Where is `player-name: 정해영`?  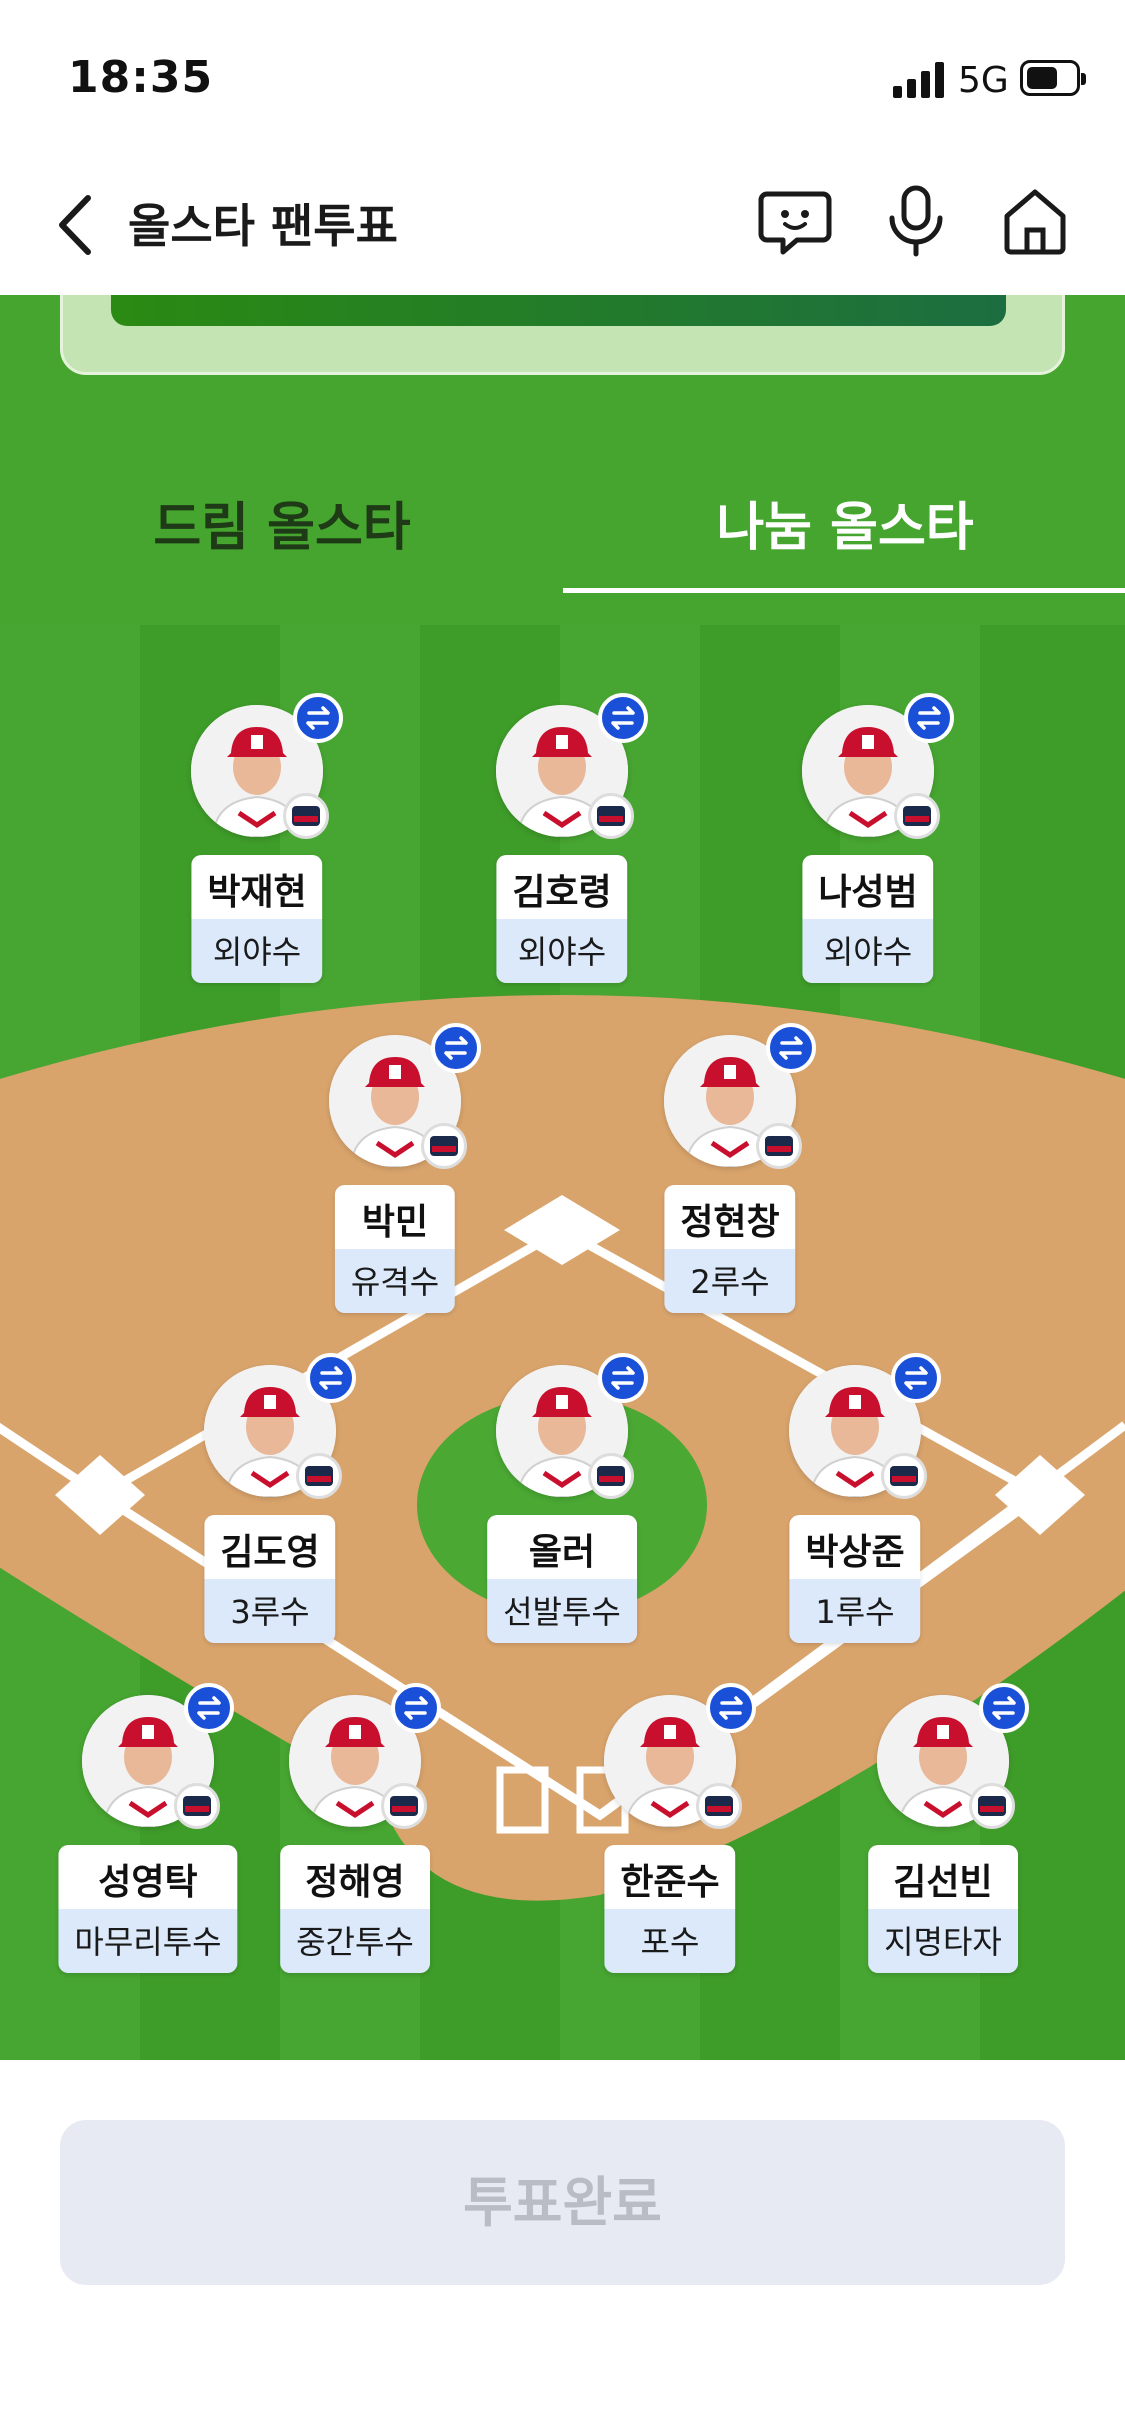
player-name: 정해영 is located at coordinates (355, 1877).